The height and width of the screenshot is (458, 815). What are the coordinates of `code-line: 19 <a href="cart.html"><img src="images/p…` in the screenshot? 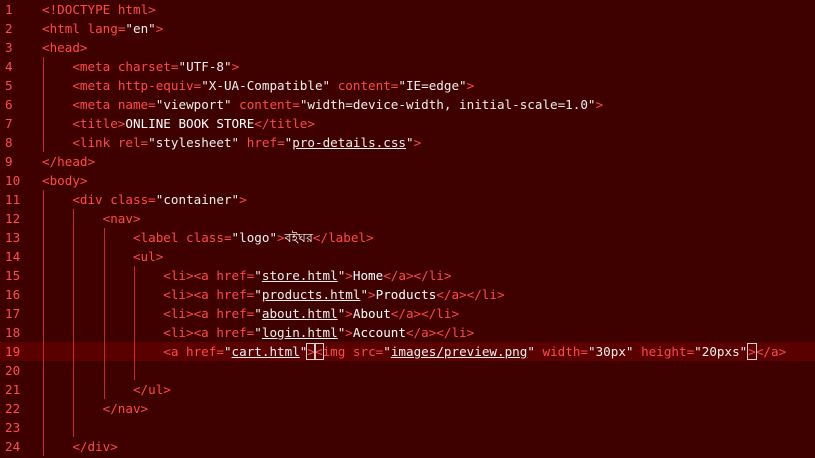 It's located at (407, 351).